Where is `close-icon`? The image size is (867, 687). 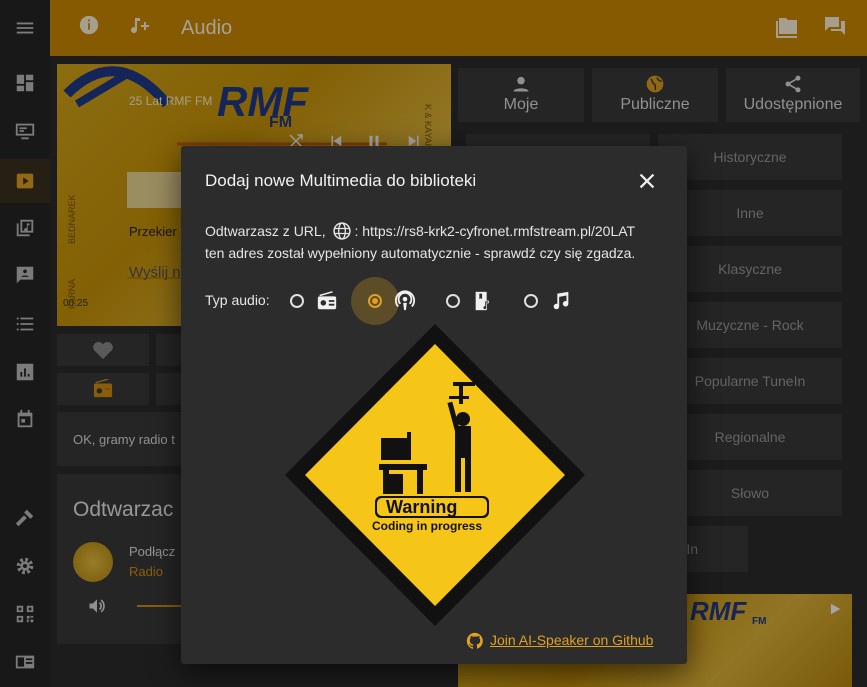 close-icon is located at coordinates (647, 181).